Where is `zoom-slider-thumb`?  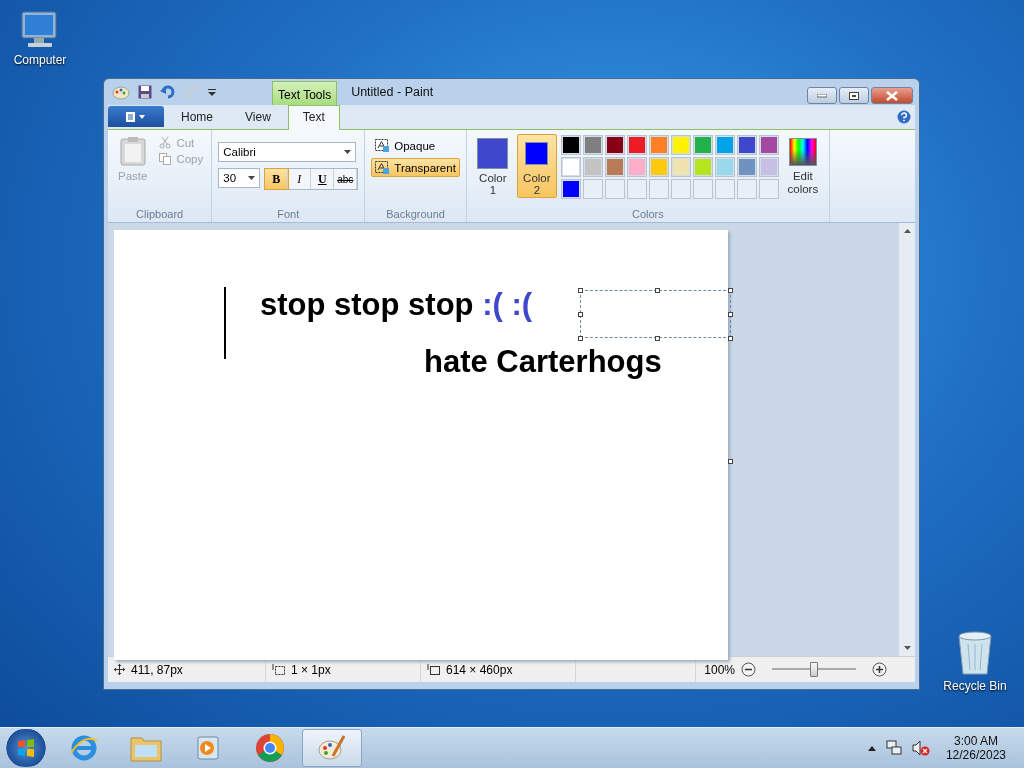 zoom-slider-thumb is located at coordinates (814, 669).